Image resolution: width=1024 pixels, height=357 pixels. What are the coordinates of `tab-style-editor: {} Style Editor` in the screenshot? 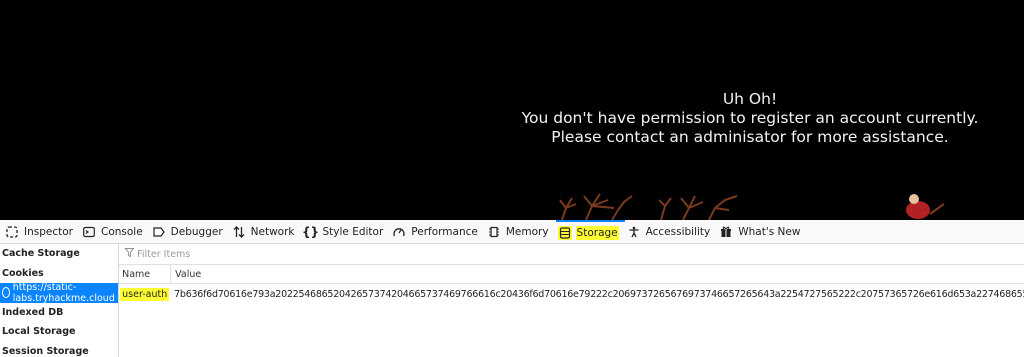 It's located at (346, 232).